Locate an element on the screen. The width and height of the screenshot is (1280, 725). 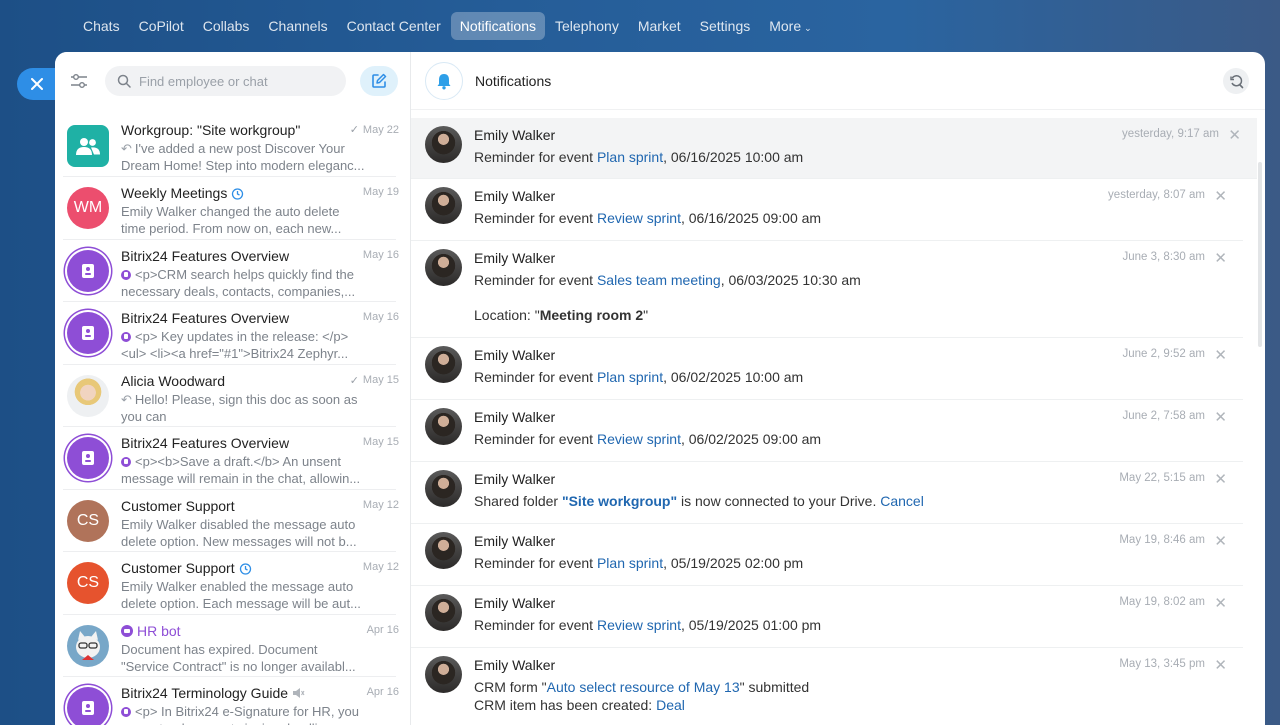
chat-title: Alicia Woodward is located at coordinates (173, 380).